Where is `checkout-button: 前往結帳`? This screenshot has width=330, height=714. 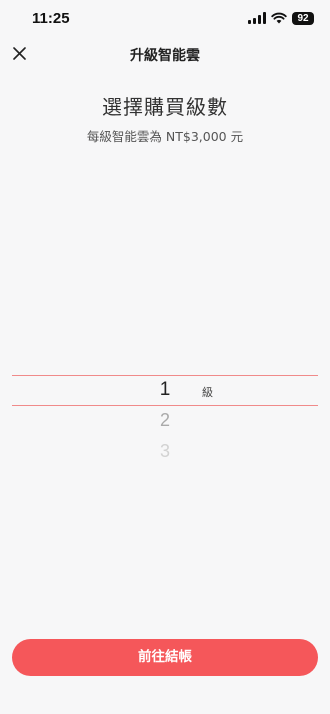 checkout-button: 前往結帳 is located at coordinates (165, 657).